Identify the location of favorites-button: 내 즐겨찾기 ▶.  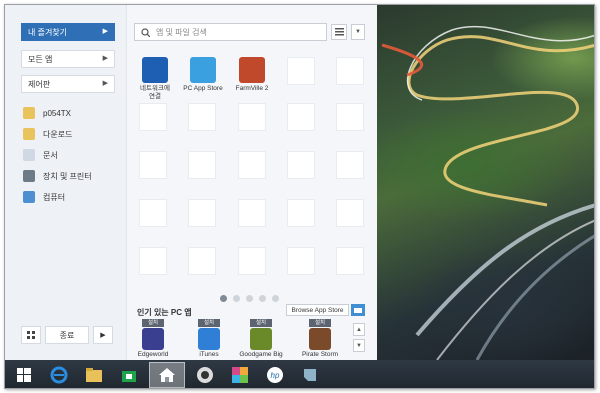
(68, 32).